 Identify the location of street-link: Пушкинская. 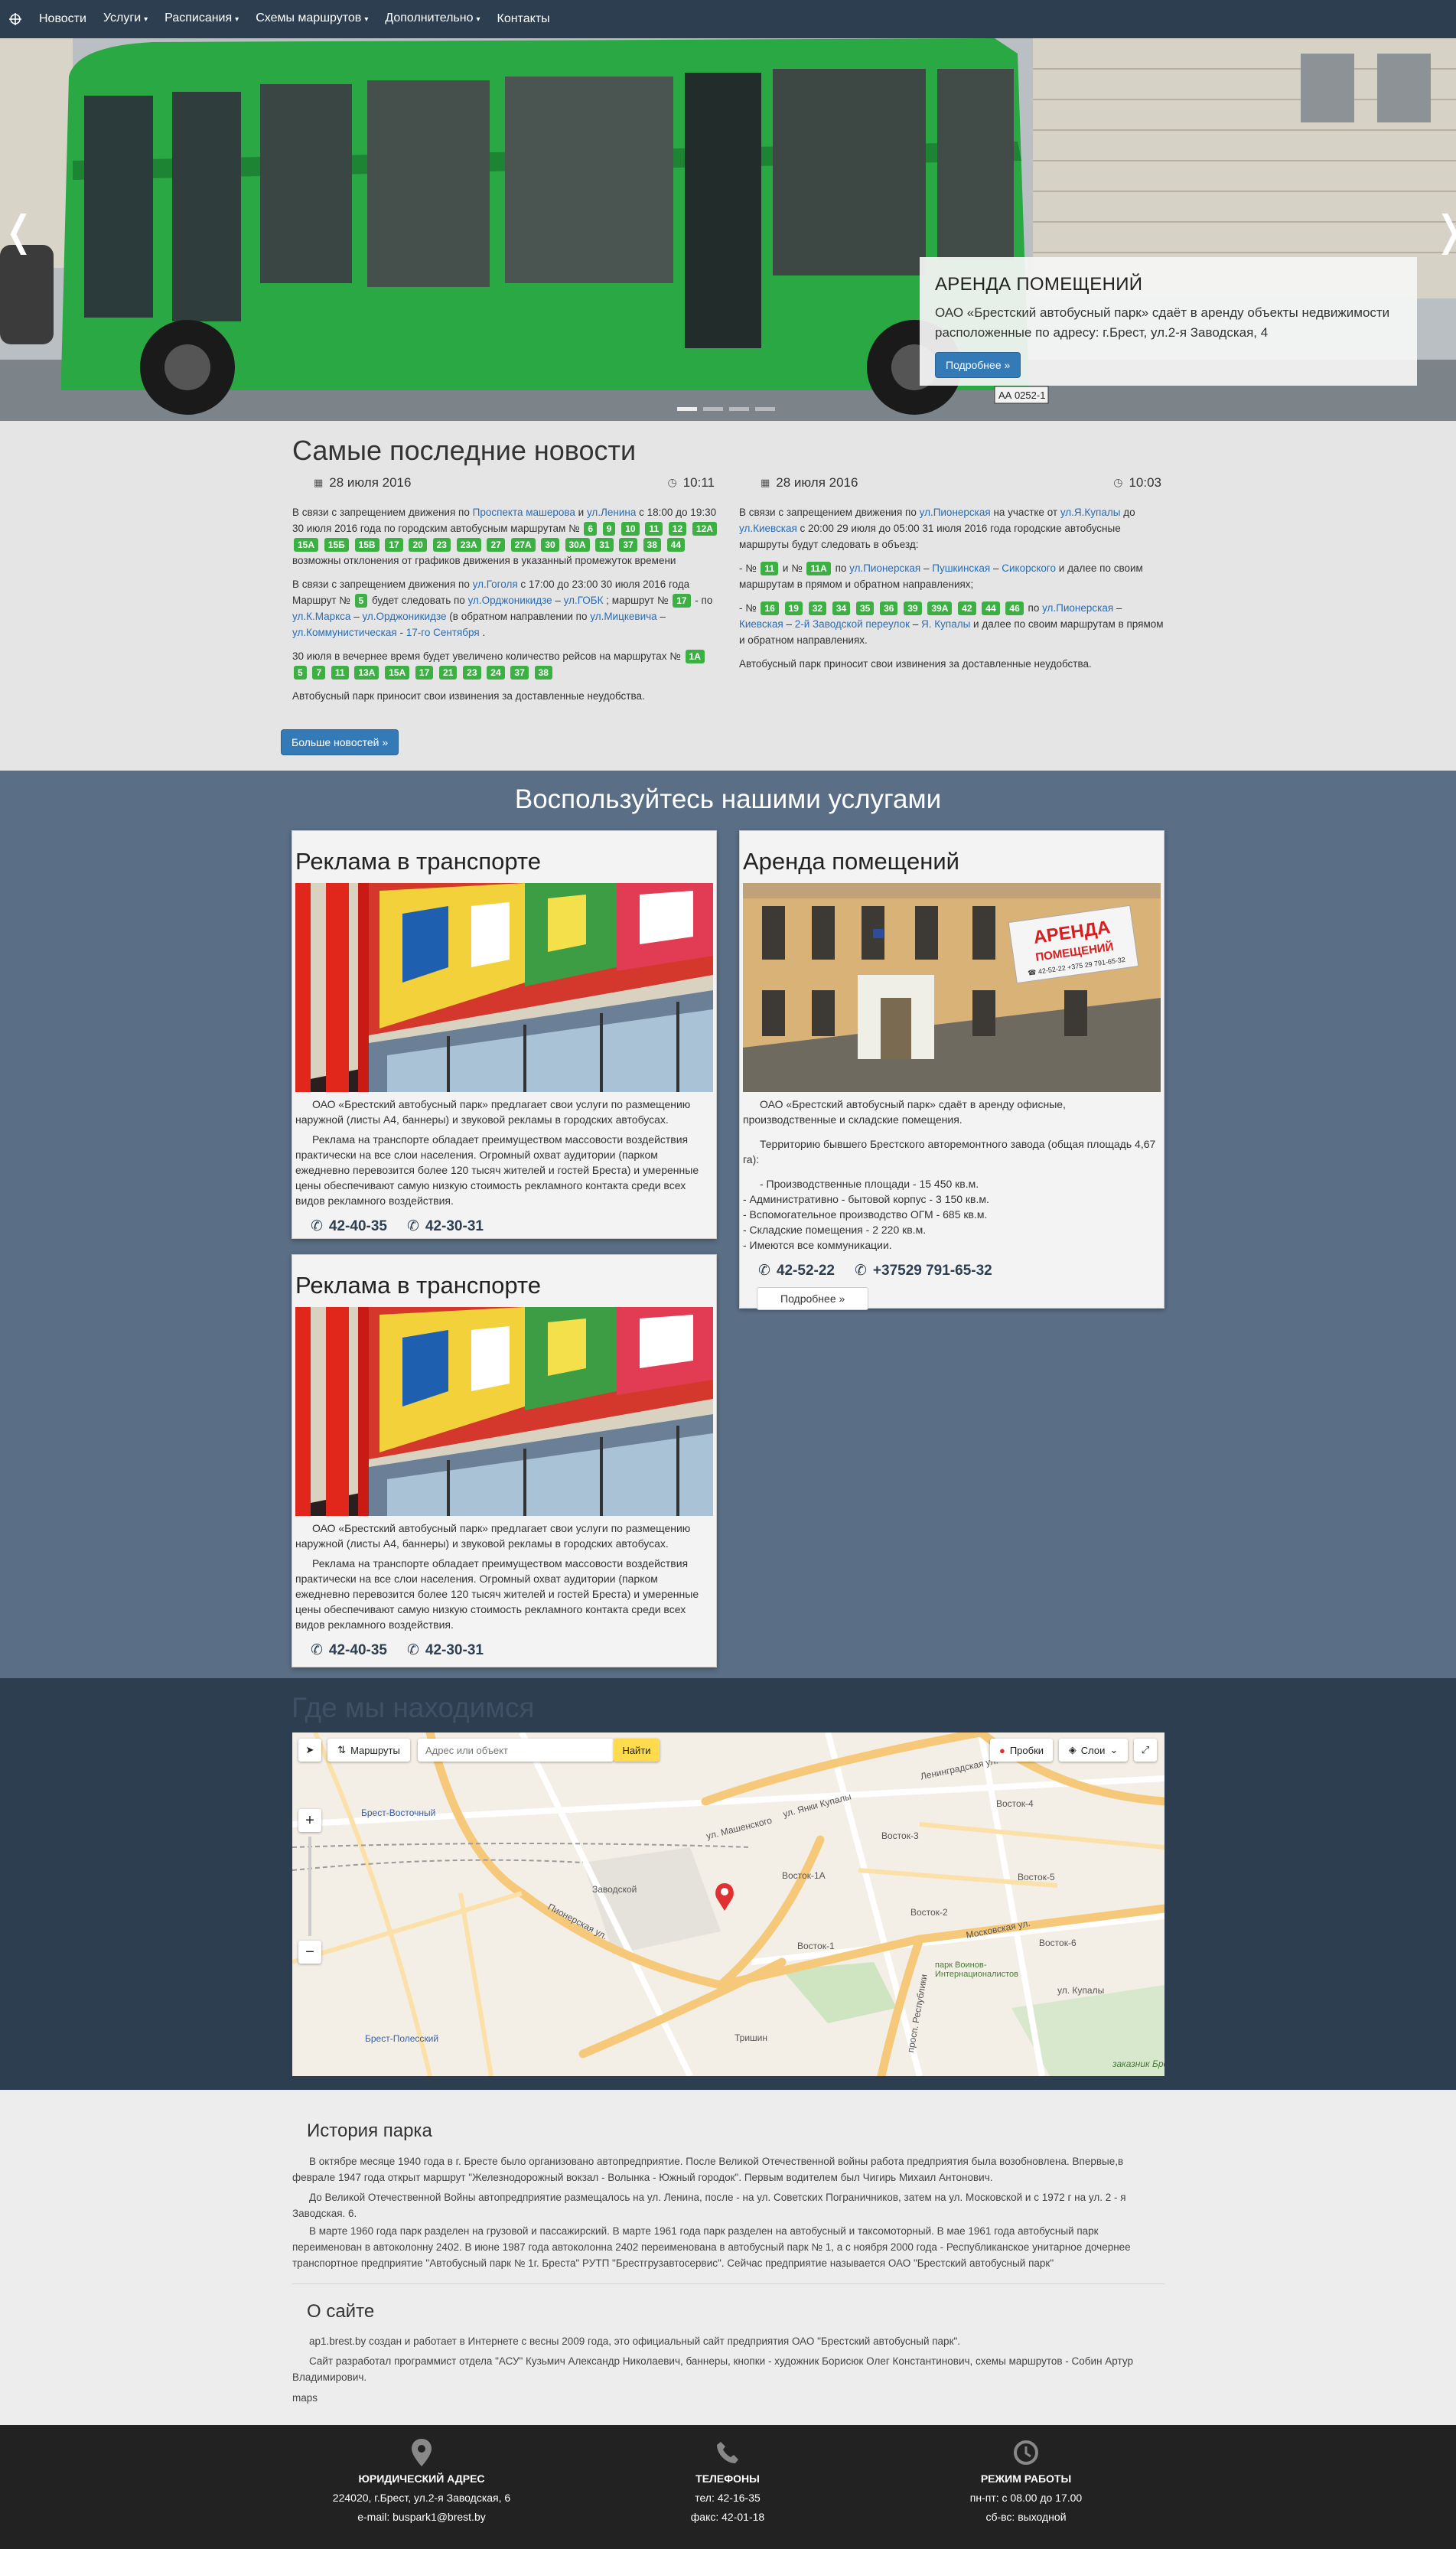
(961, 568).